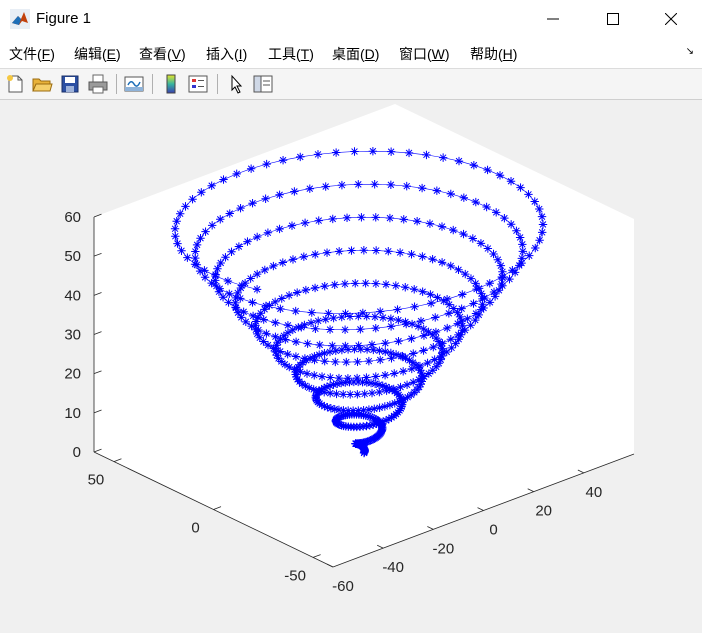 The image size is (702, 633). What do you see at coordinates (162, 54) in the screenshot?
I see `menu-view: 查看(V)` at bounding box center [162, 54].